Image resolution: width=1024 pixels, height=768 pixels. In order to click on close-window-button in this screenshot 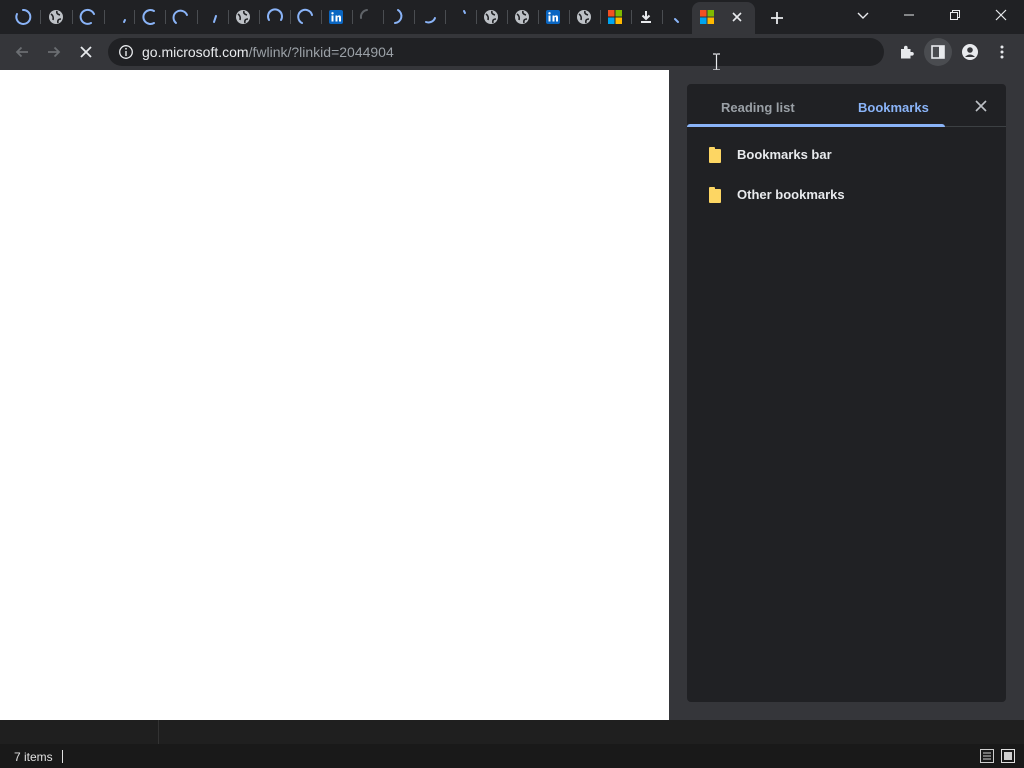, I will do `click(1001, 15)`.